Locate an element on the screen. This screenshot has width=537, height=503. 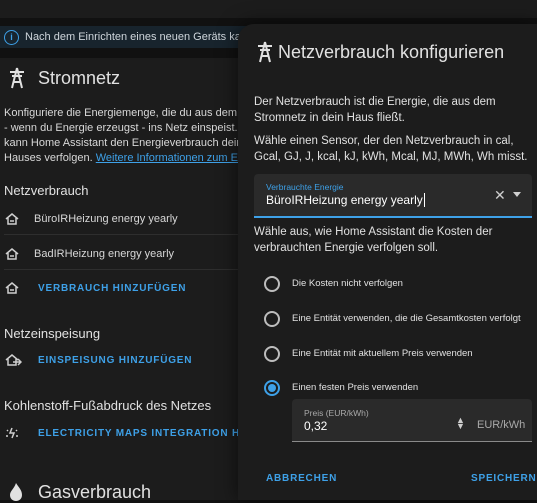
house-export-icon is located at coordinates (13, 360).